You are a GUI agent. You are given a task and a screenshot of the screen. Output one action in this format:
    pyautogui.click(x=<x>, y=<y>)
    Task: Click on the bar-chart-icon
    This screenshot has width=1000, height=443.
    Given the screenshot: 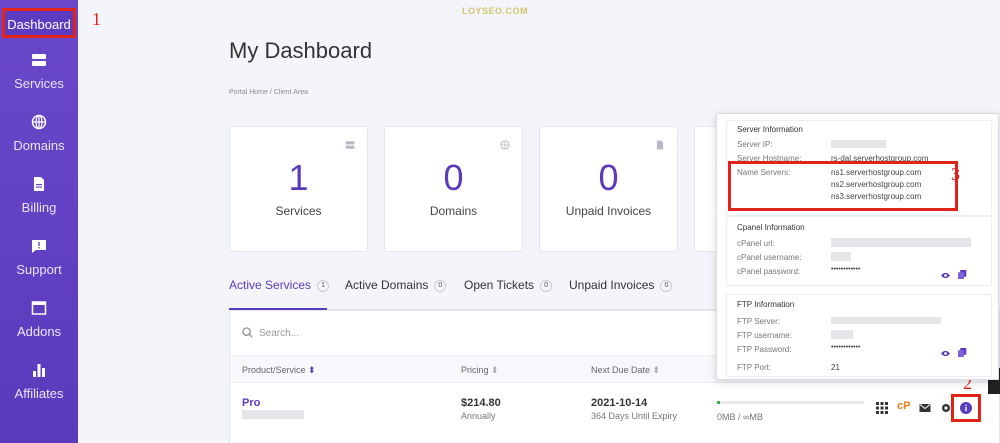 What is the action you would take?
    pyautogui.click(x=39, y=371)
    